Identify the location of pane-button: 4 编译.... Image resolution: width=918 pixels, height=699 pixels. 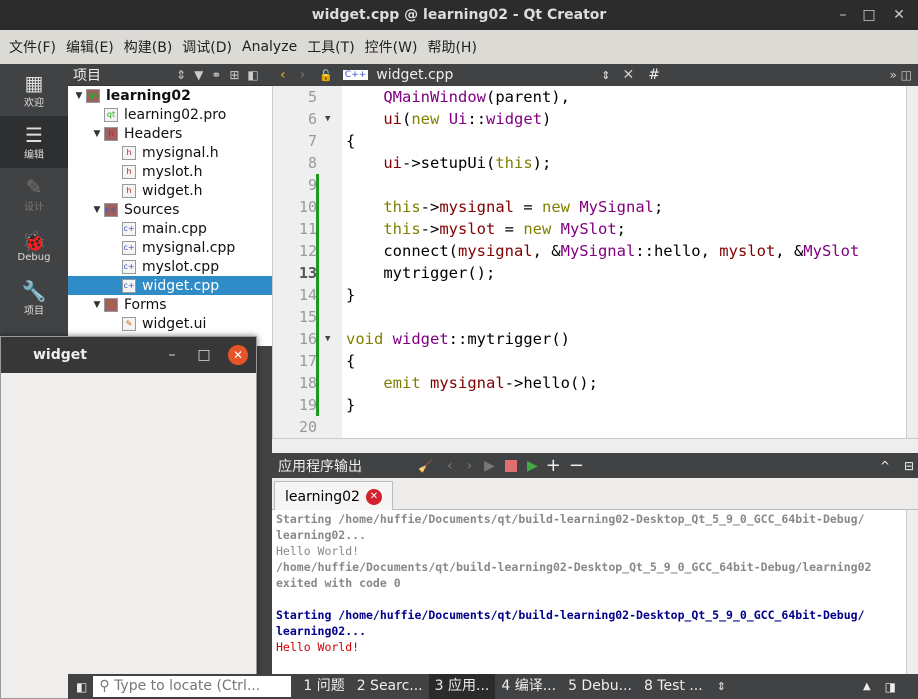
(528, 686).